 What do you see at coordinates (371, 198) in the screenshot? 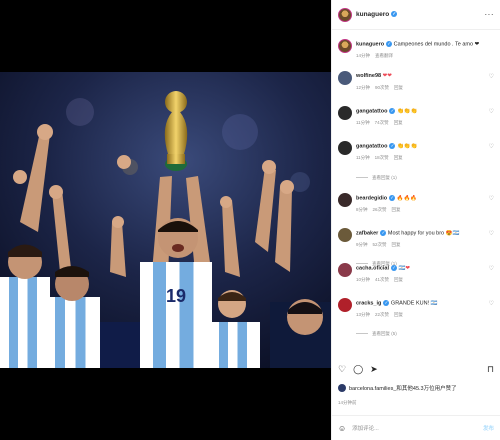
I see `comment-username: beardegidio` at bounding box center [371, 198].